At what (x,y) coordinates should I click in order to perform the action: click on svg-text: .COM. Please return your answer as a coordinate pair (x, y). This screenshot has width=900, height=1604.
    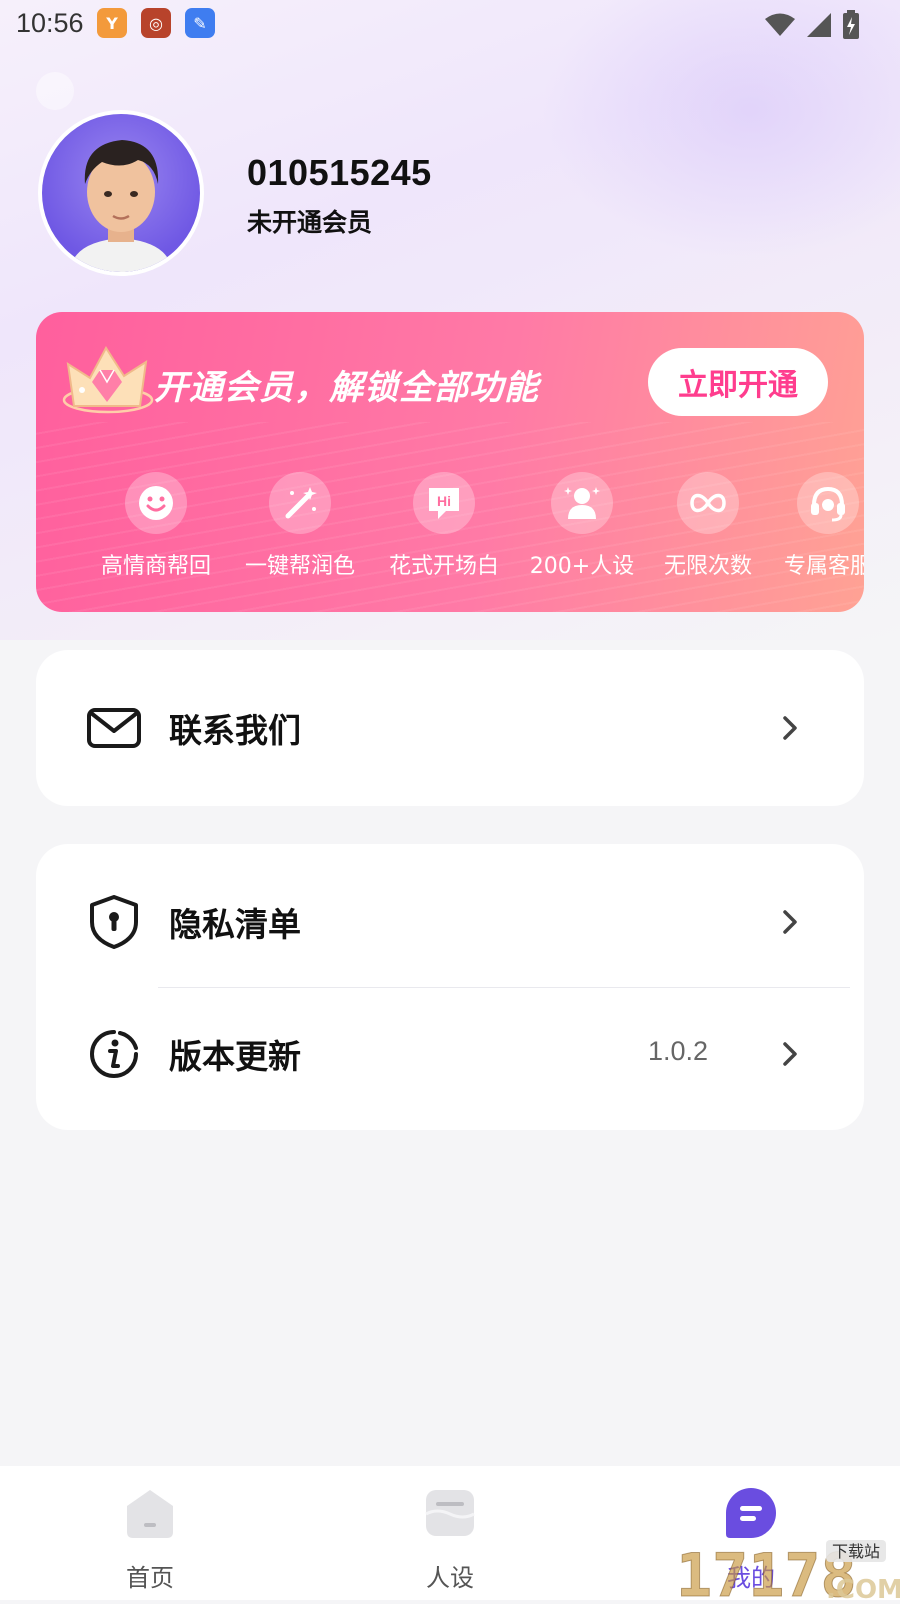
    Looking at the image, I should click on (863, 1587).